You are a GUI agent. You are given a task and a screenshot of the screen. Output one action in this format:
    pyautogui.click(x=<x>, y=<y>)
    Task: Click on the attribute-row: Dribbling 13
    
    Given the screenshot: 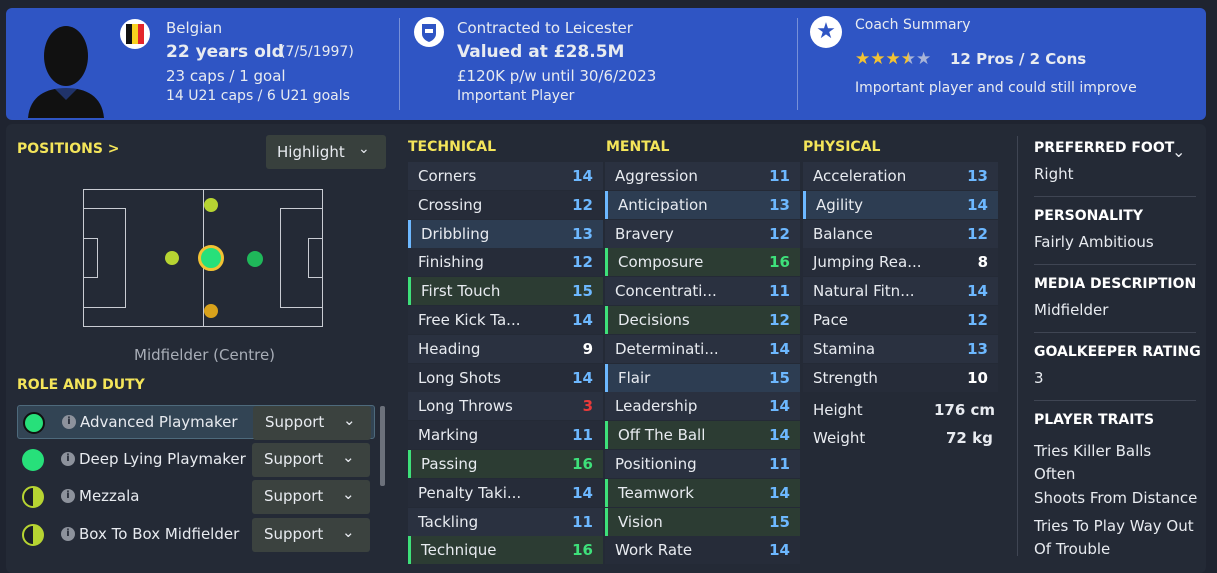 What is the action you would take?
    pyautogui.click(x=505, y=233)
    